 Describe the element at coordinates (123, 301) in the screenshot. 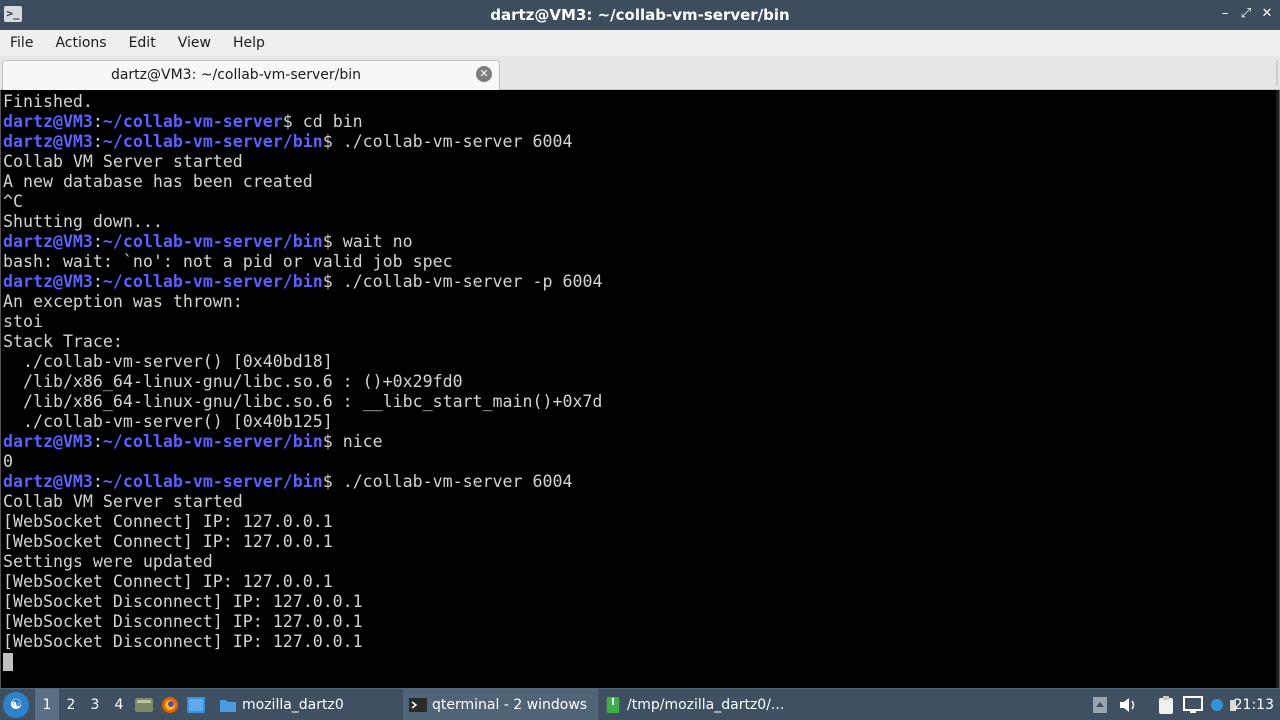

I see `output-line: An exception was thrown:` at that location.